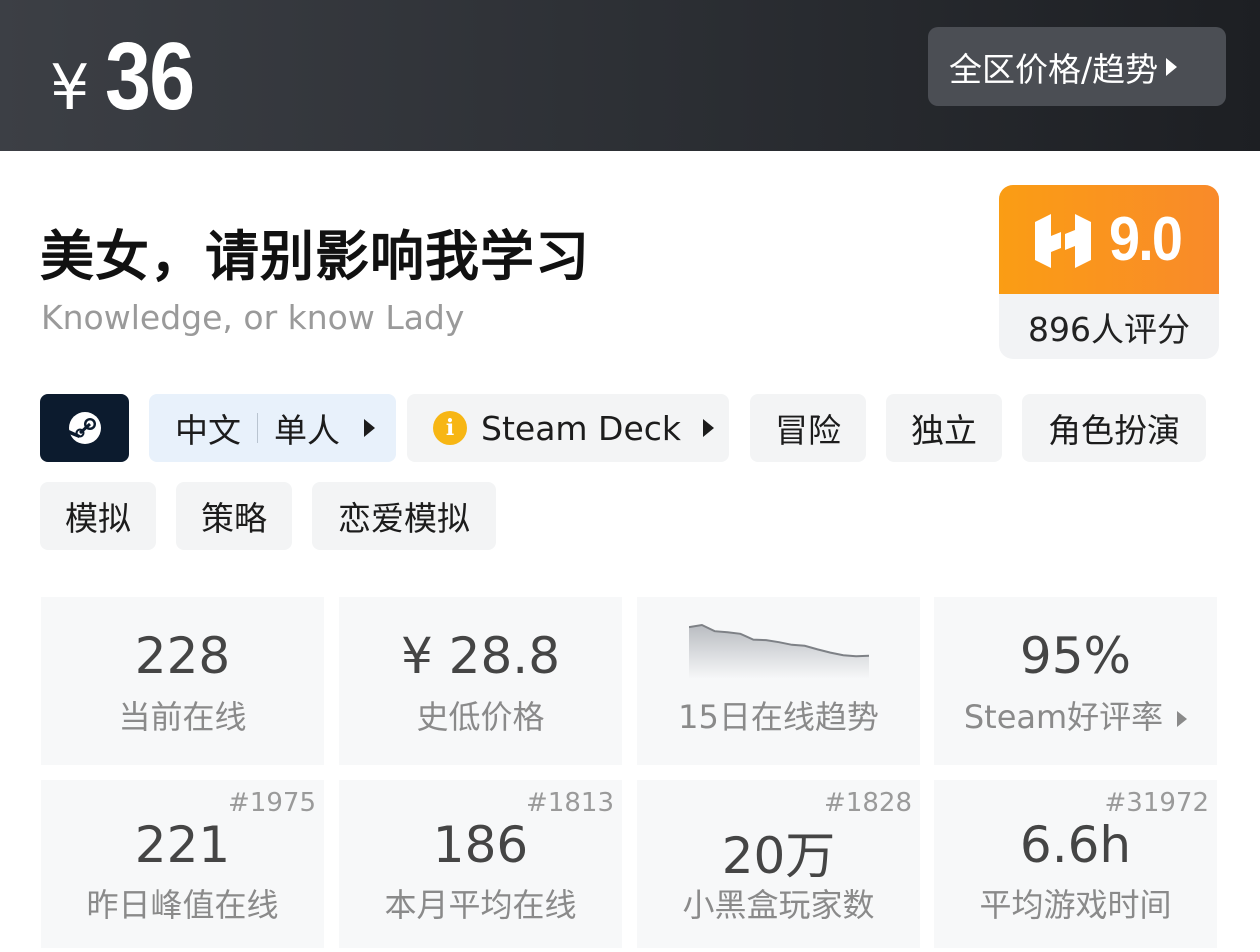 This screenshot has height=952, width=1260. I want to click on score-badge: 9.0, so click(1109, 239).